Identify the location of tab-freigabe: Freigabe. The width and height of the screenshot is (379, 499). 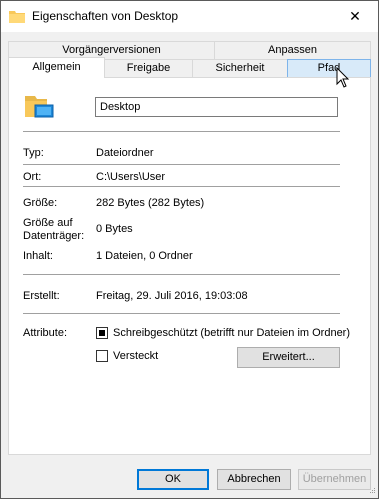
(148, 68).